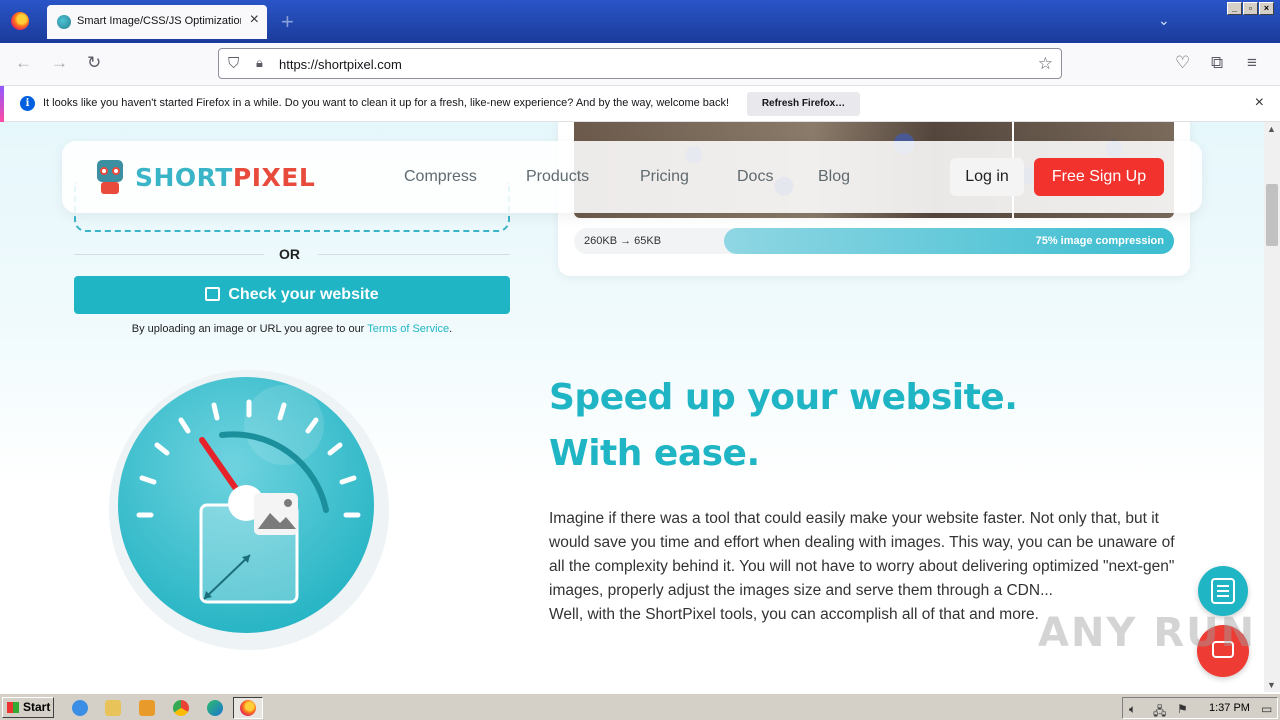  I want to click on nav-docs: Docs, so click(755, 177).